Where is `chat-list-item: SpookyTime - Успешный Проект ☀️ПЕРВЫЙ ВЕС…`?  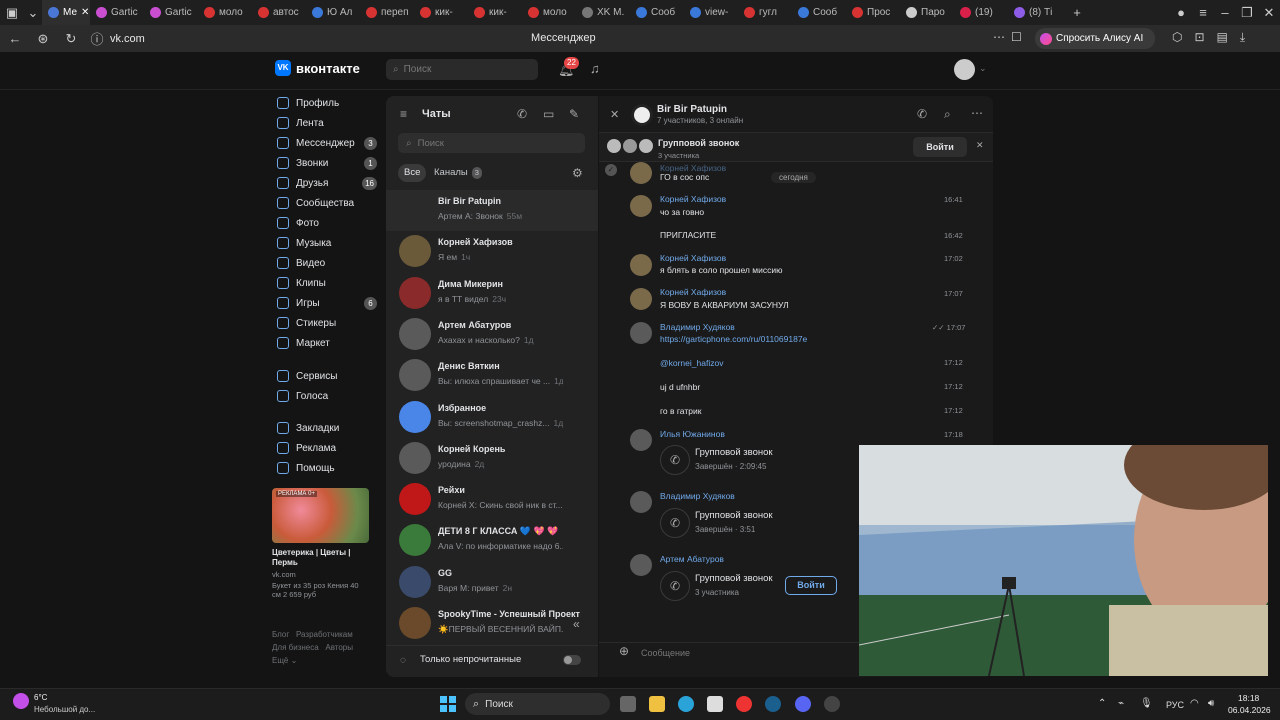 chat-list-item: SpookyTime - Успешный Проект ☀️ПЕРВЫЙ ВЕС… is located at coordinates (492, 621).